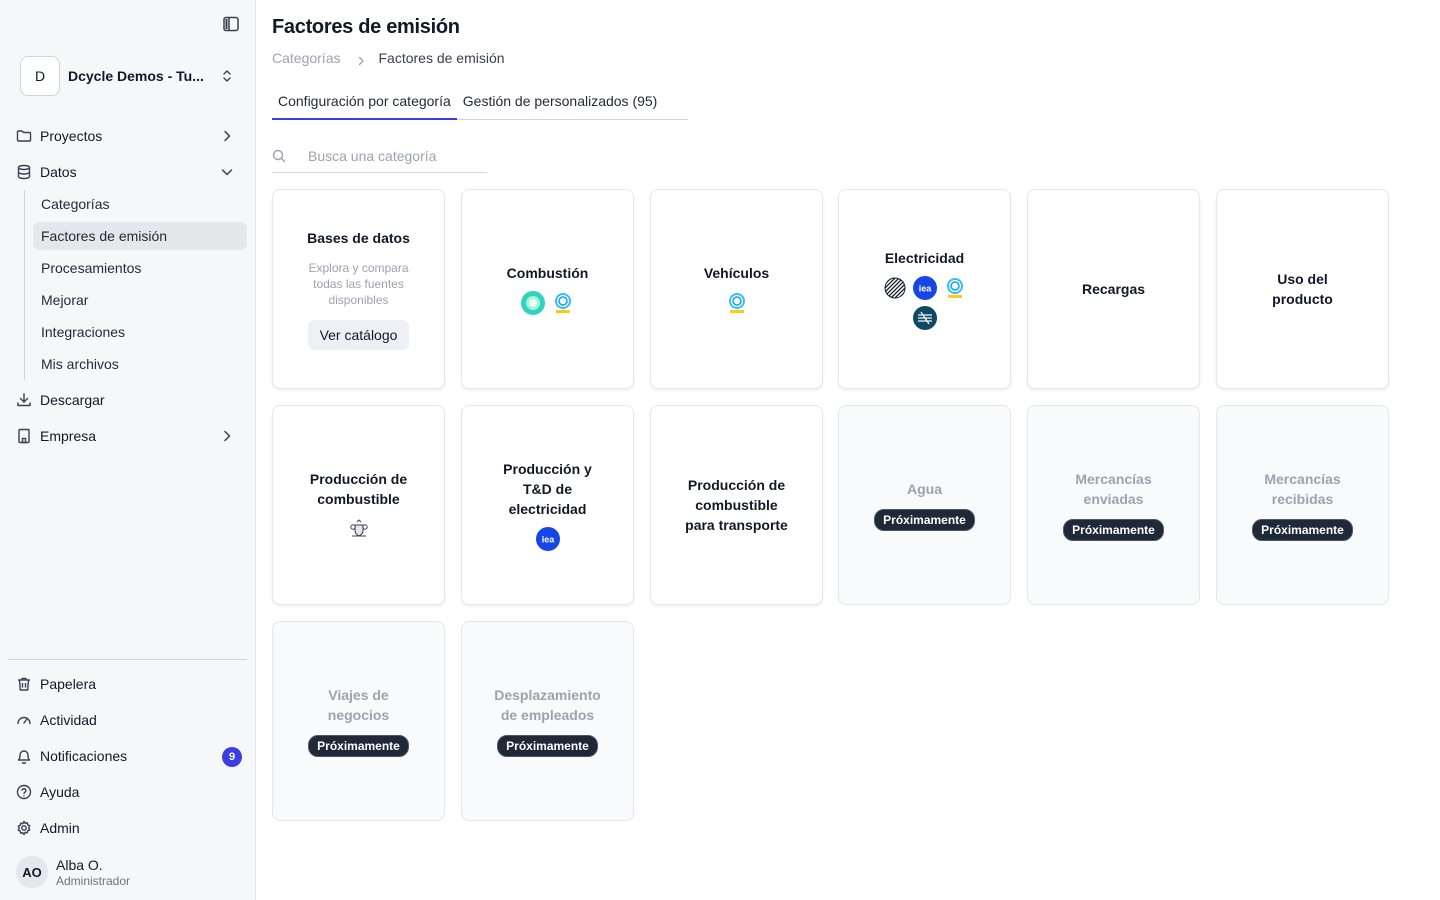 Image resolution: width=1440 pixels, height=900 pixels. What do you see at coordinates (130, 684) in the screenshot?
I see `sidebar-item-papelera: Papelera` at bounding box center [130, 684].